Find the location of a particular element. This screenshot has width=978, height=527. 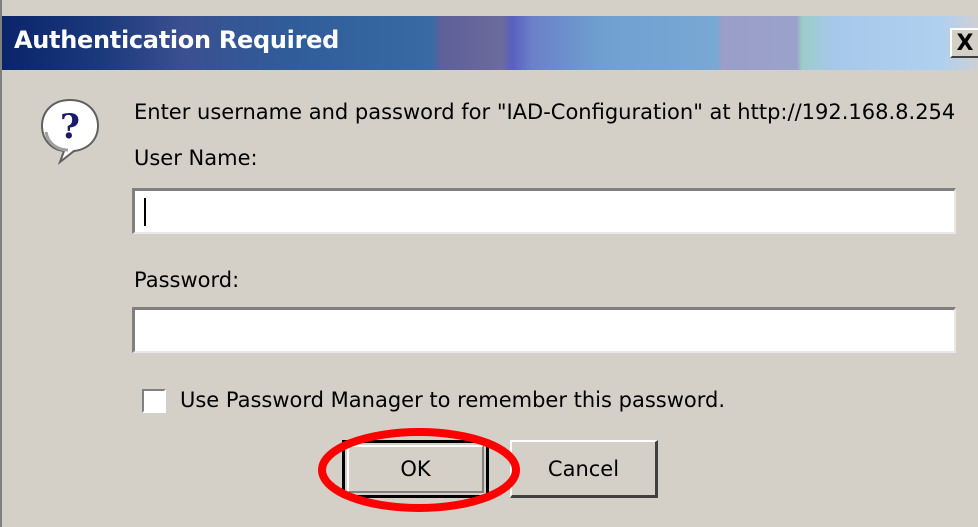

text-cursor is located at coordinates (145, 212).